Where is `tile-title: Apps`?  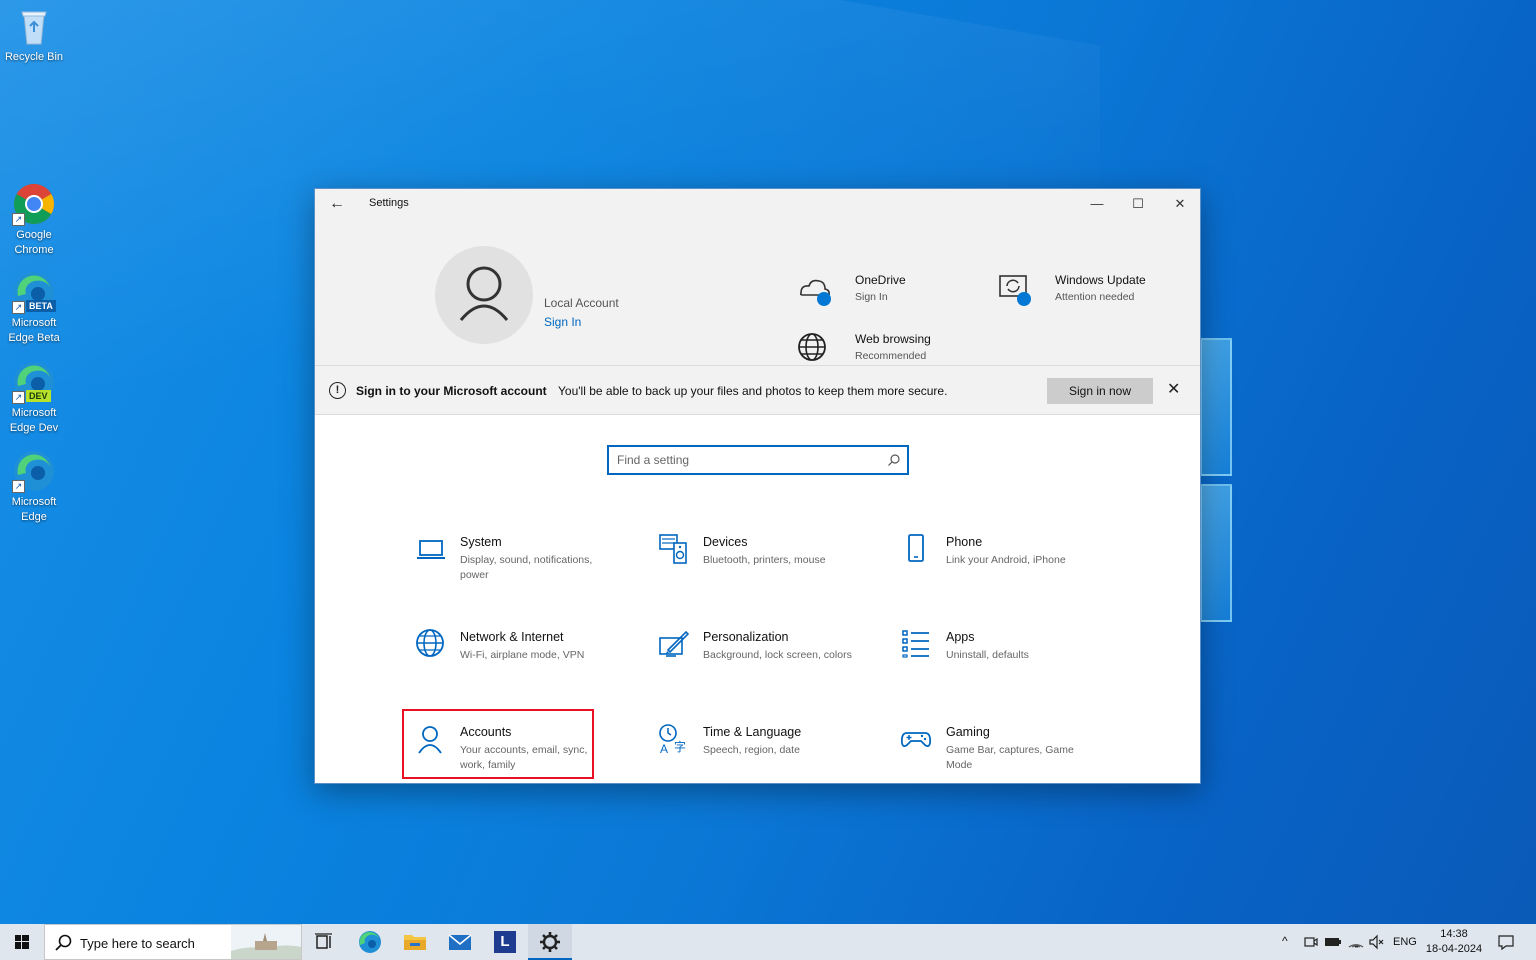
tile-title: Apps is located at coordinates (960, 637).